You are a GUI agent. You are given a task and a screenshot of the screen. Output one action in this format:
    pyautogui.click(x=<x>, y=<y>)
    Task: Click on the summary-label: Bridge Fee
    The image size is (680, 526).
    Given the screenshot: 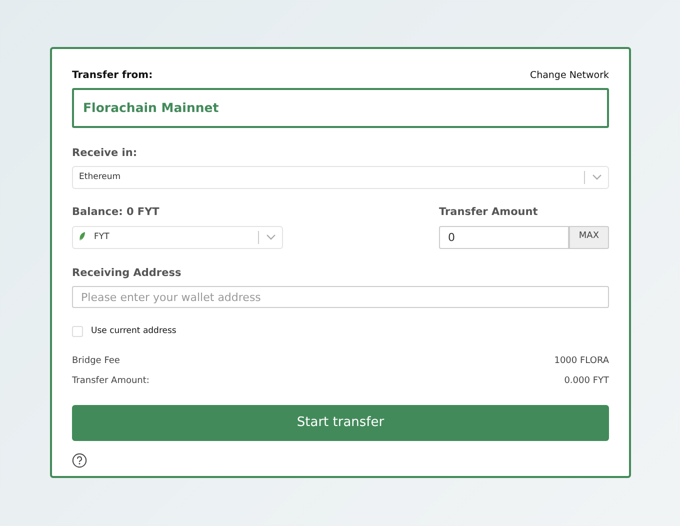 What is the action you would take?
    pyautogui.click(x=96, y=361)
    